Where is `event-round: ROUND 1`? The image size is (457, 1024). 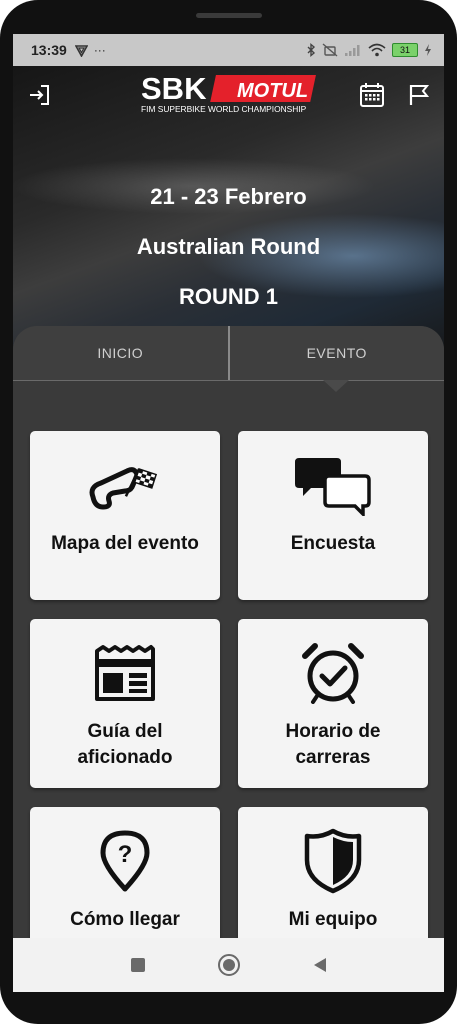 event-round: ROUND 1 is located at coordinates (228, 296).